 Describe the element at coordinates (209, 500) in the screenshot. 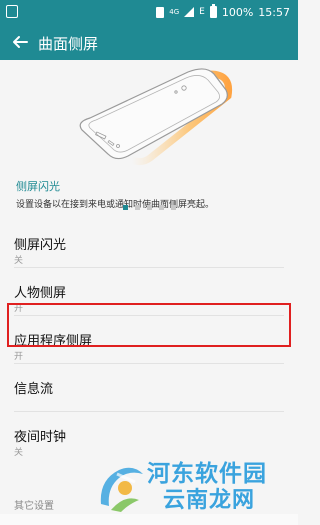

I see `watermark-text-secondary: 云南龙网` at that location.